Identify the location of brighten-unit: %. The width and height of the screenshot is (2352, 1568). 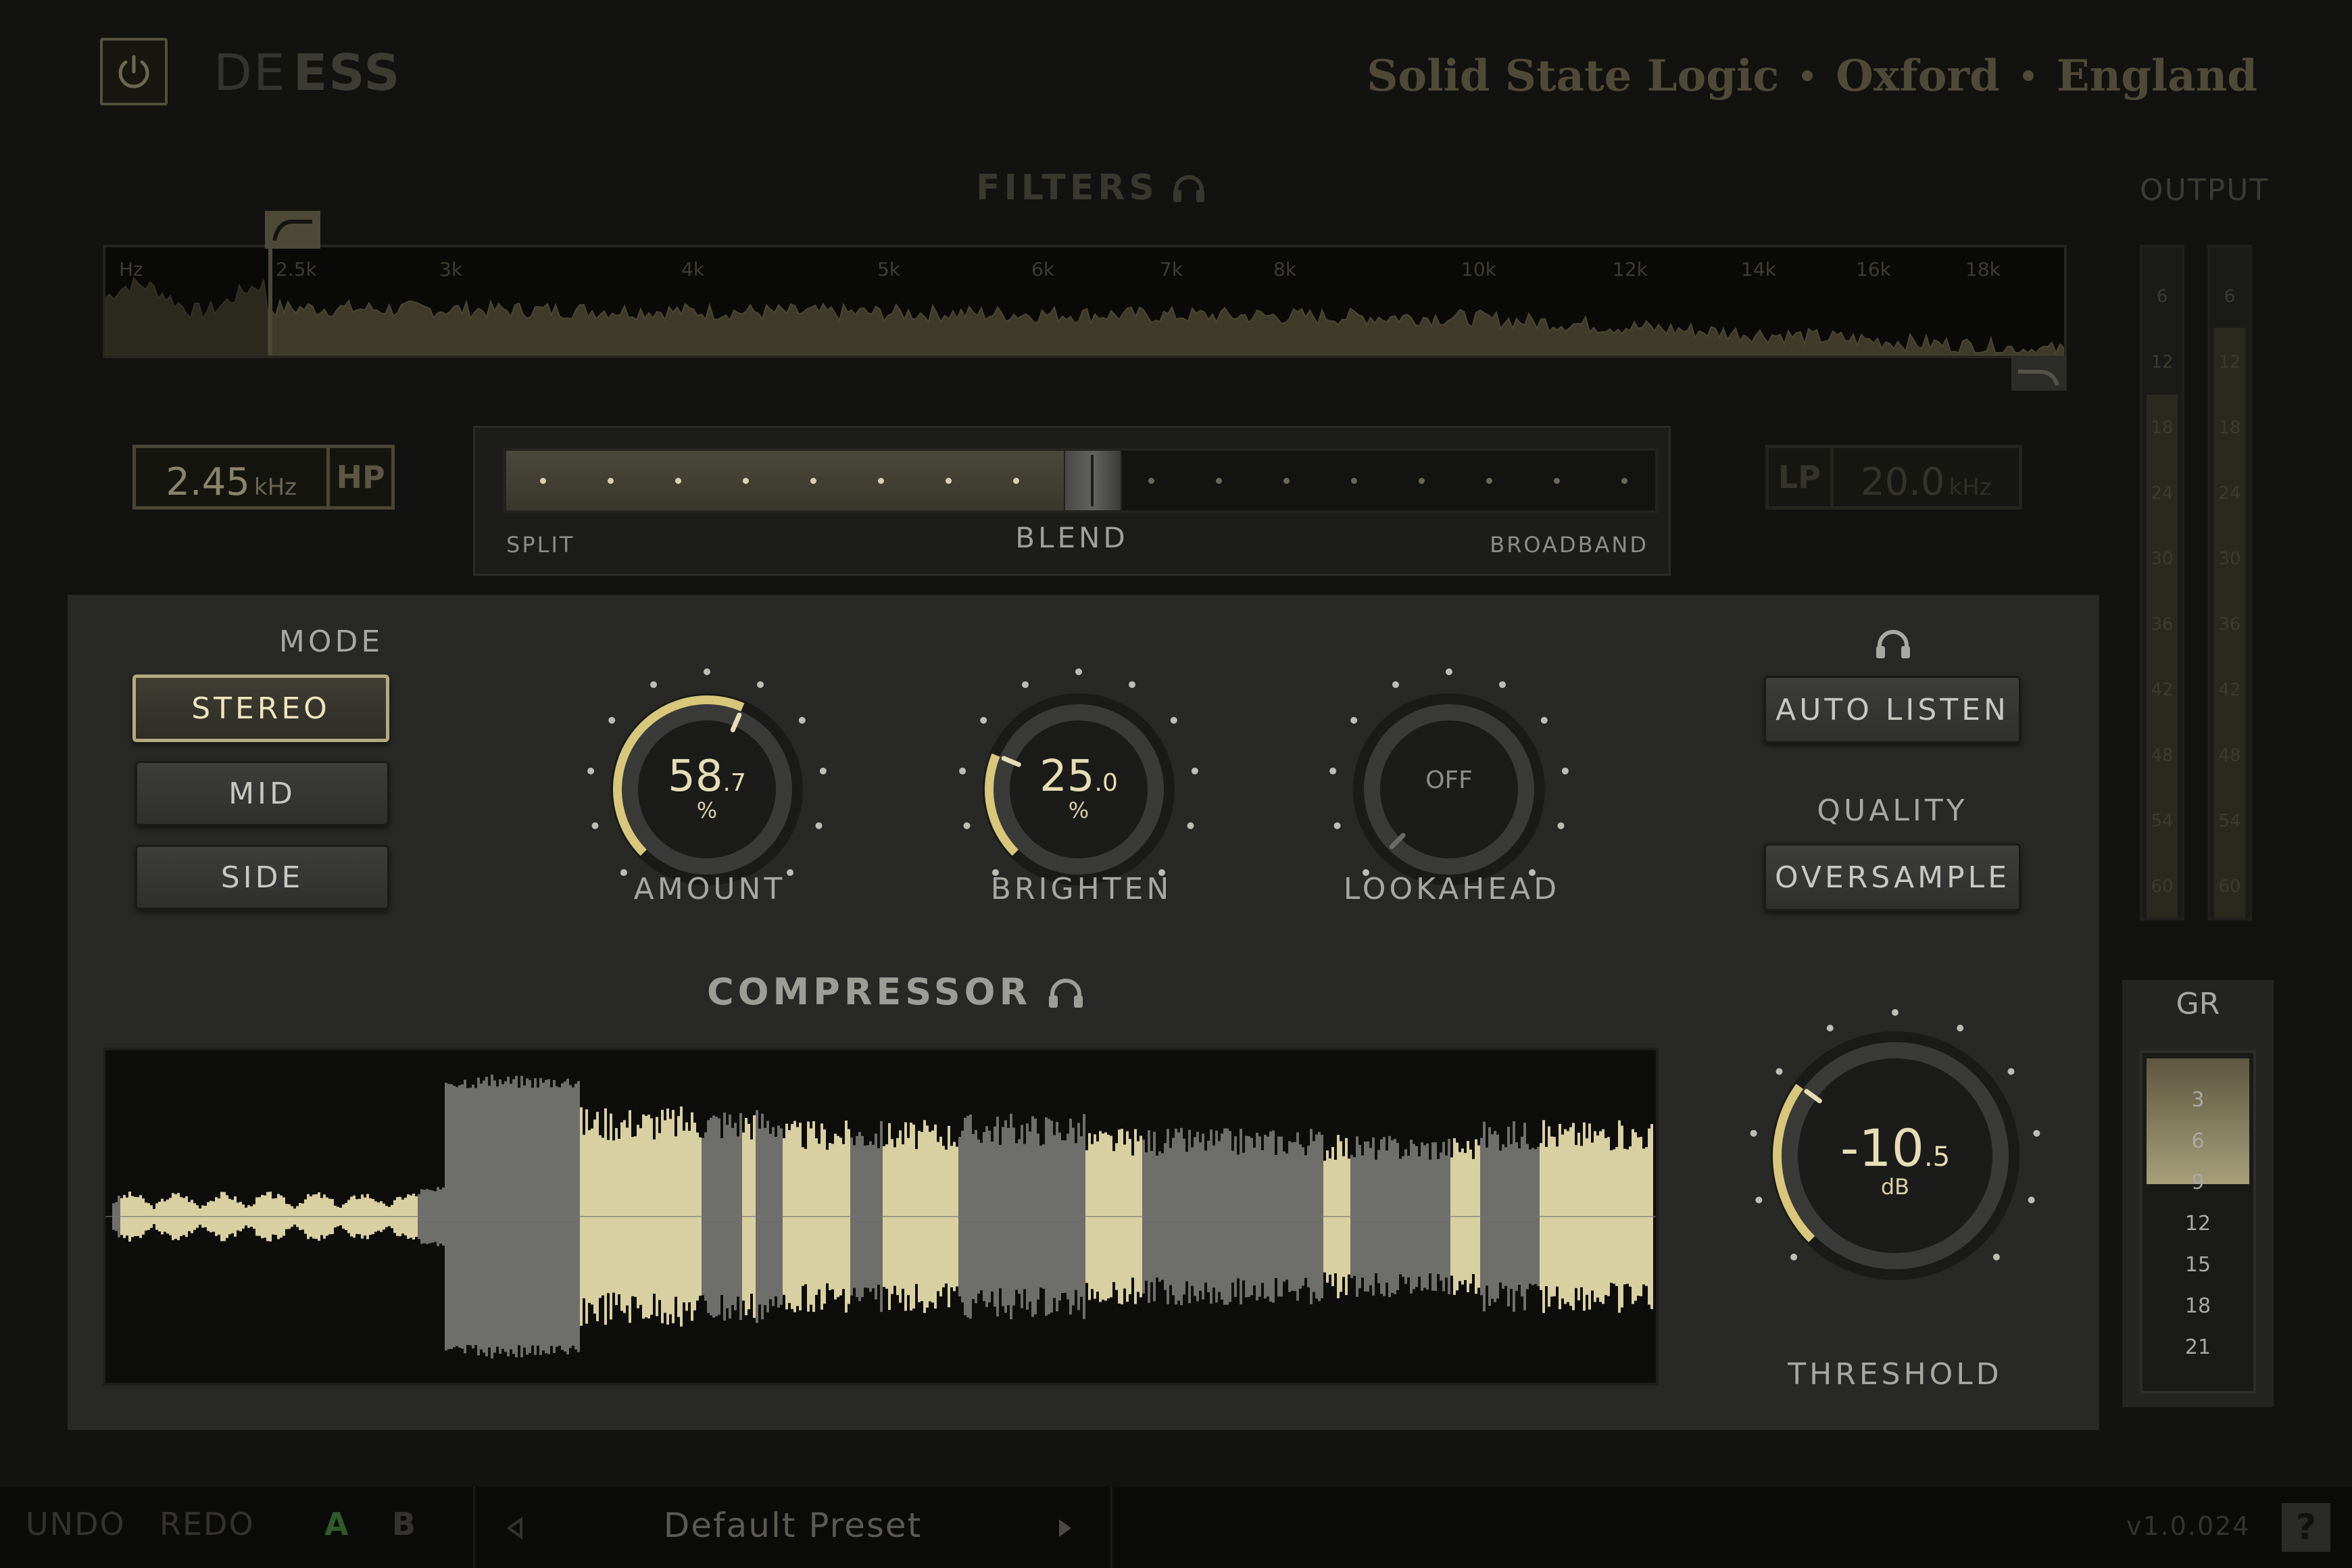
(1078, 810).